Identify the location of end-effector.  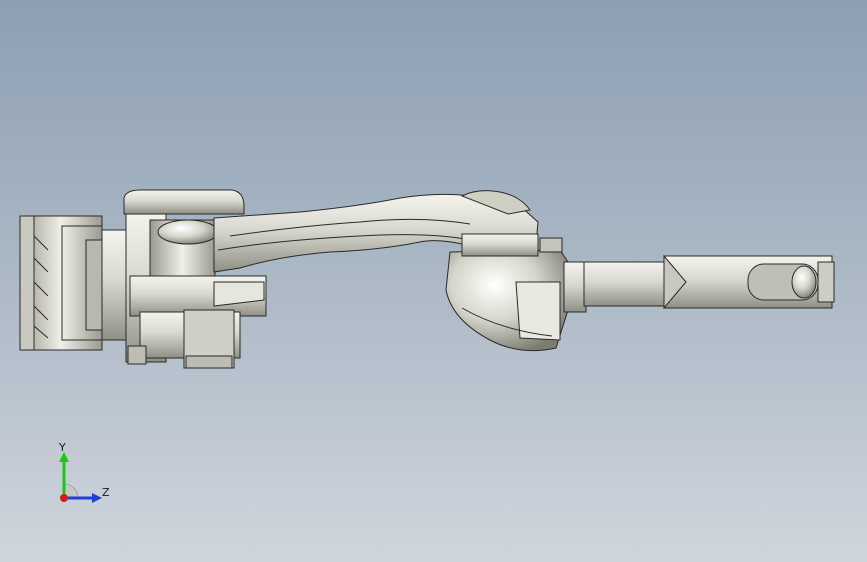
(749, 282).